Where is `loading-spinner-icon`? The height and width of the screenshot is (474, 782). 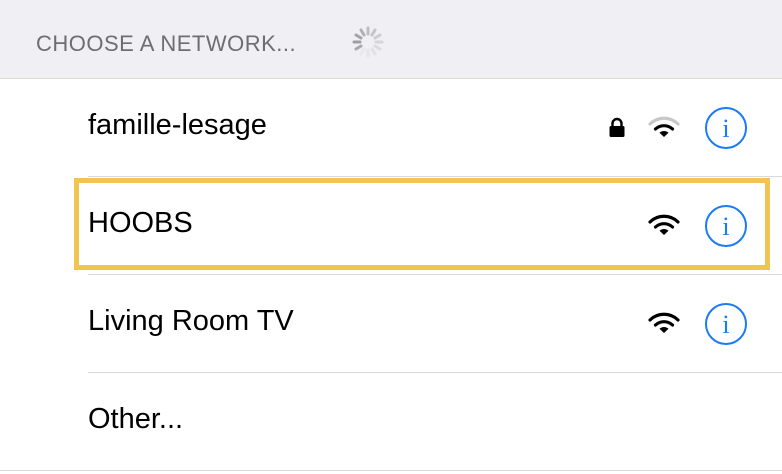
loading-spinner-icon is located at coordinates (368, 42).